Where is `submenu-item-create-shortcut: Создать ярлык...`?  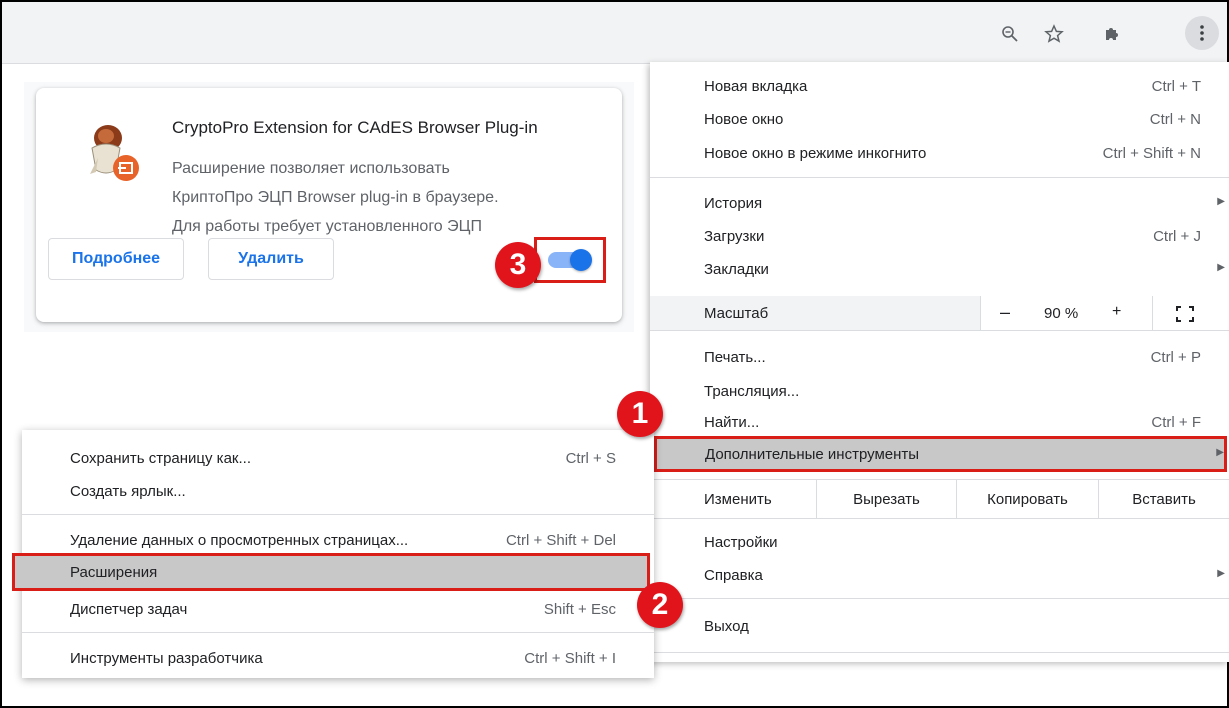 submenu-item-create-shortcut: Создать ярлык... is located at coordinates (338, 492).